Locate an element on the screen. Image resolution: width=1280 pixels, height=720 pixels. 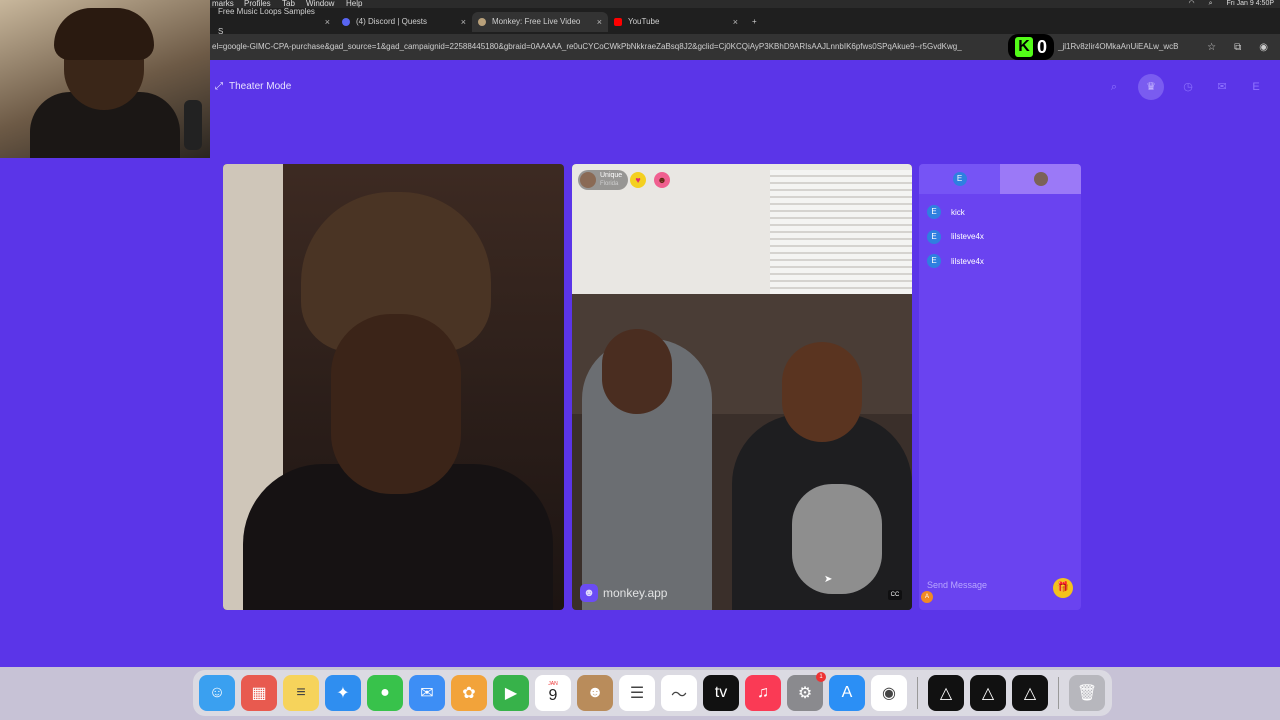
chat-input-area: Send Message A 🎁 is located at coordinates (1000, 590).